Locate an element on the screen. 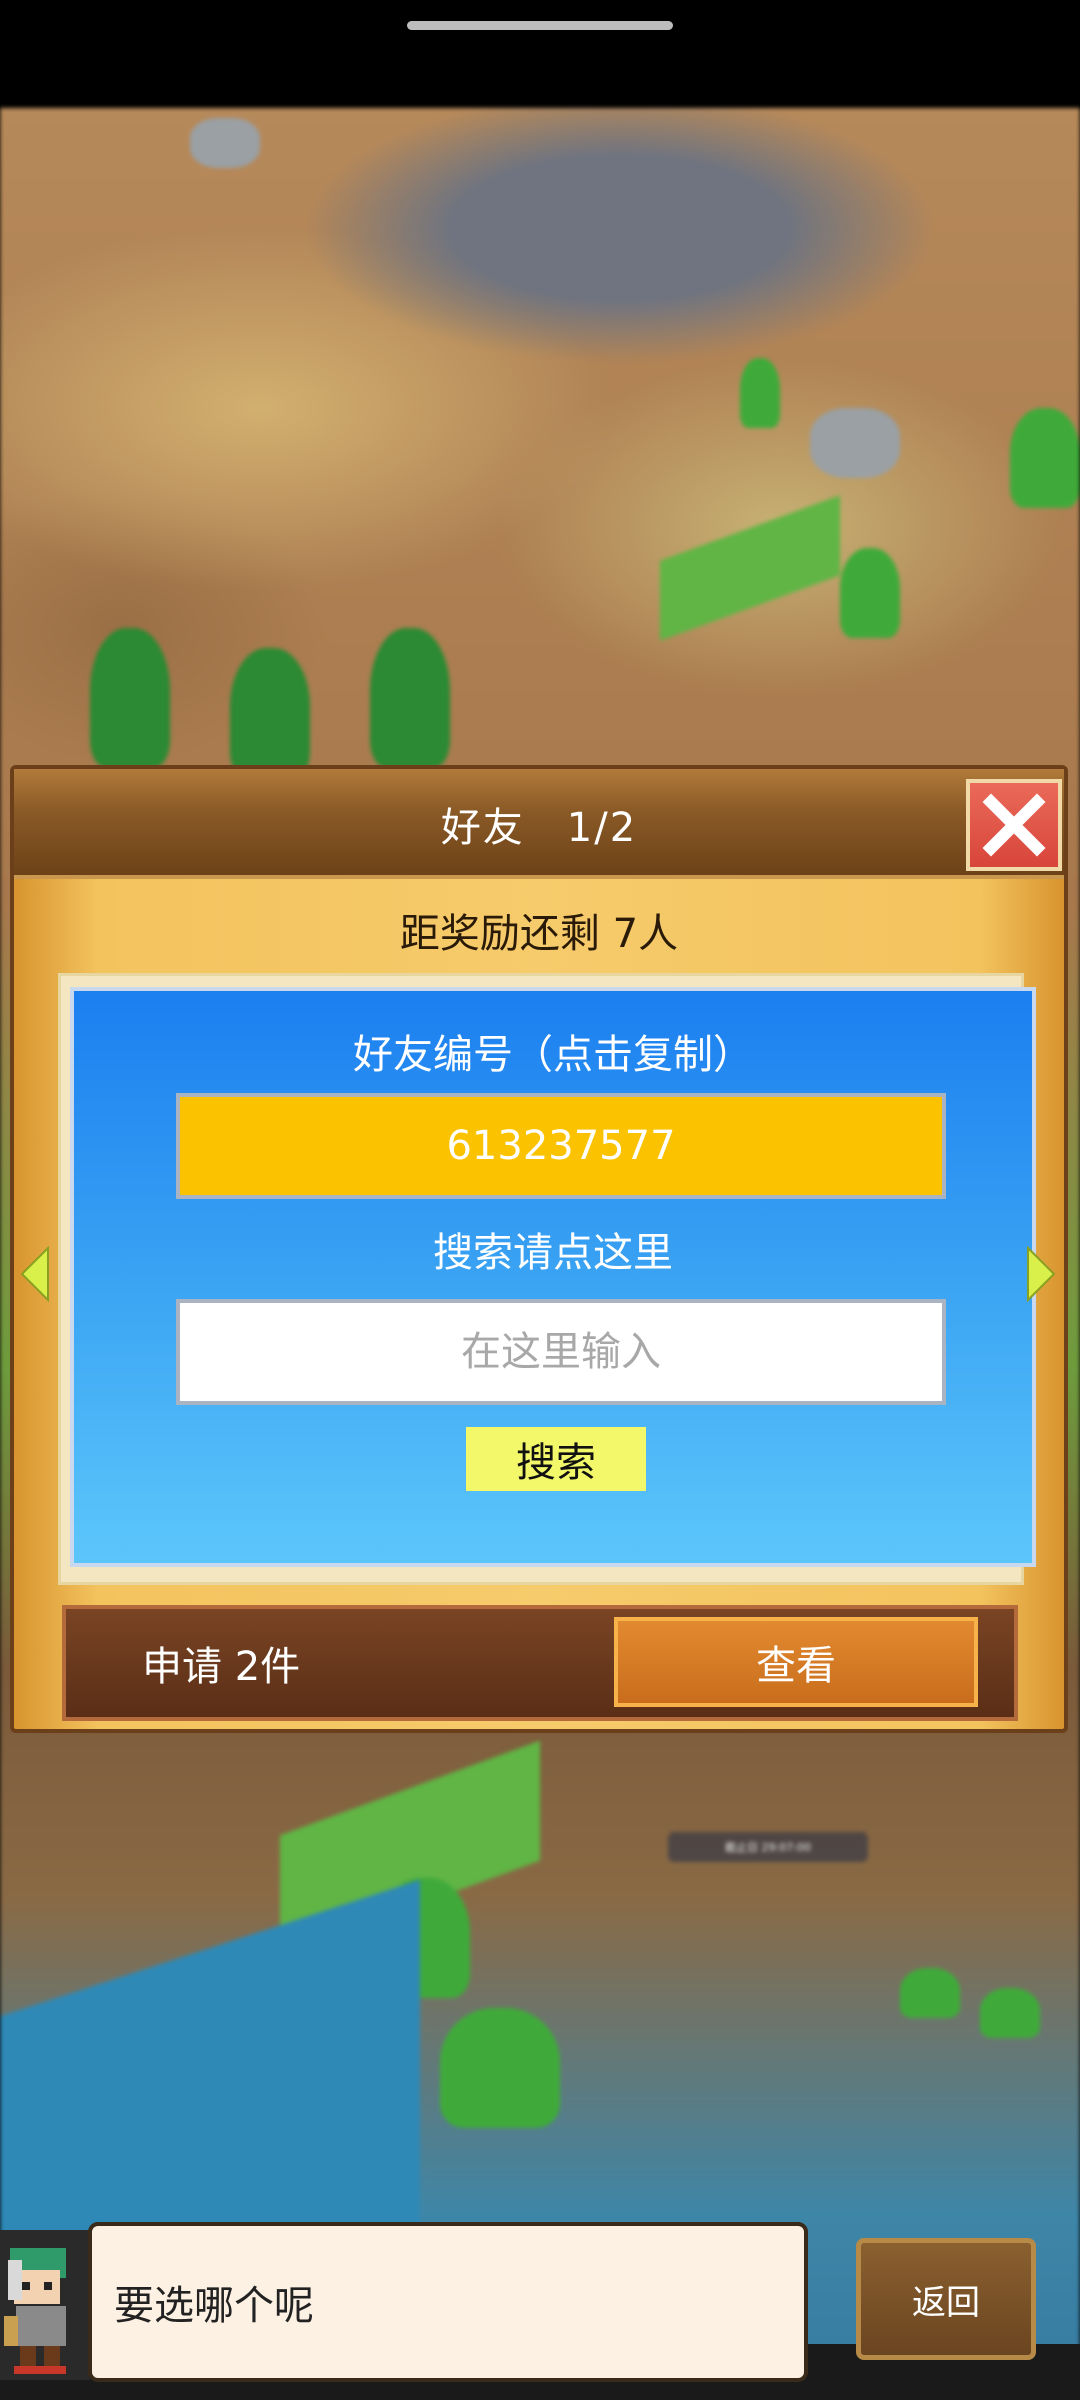 The image size is (1080, 2400). friend-requests-bar: 申请 2件 查看 is located at coordinates (540, 1663).